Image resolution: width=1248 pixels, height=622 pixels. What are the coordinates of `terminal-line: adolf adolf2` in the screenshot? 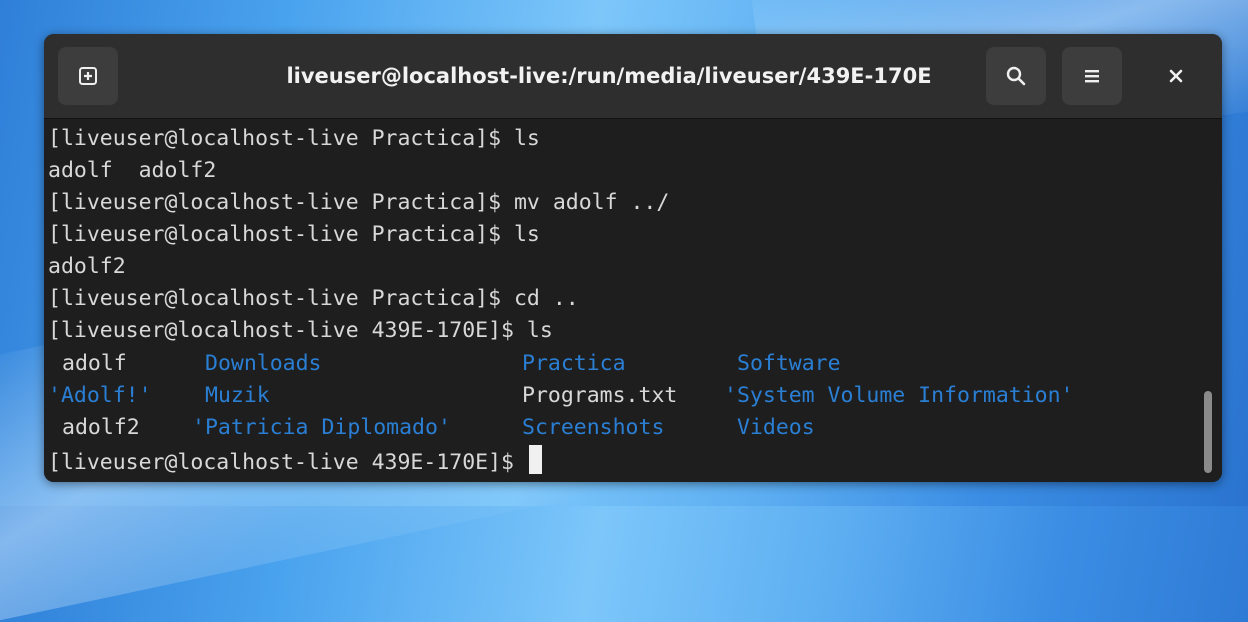 It's located at (132, 170).